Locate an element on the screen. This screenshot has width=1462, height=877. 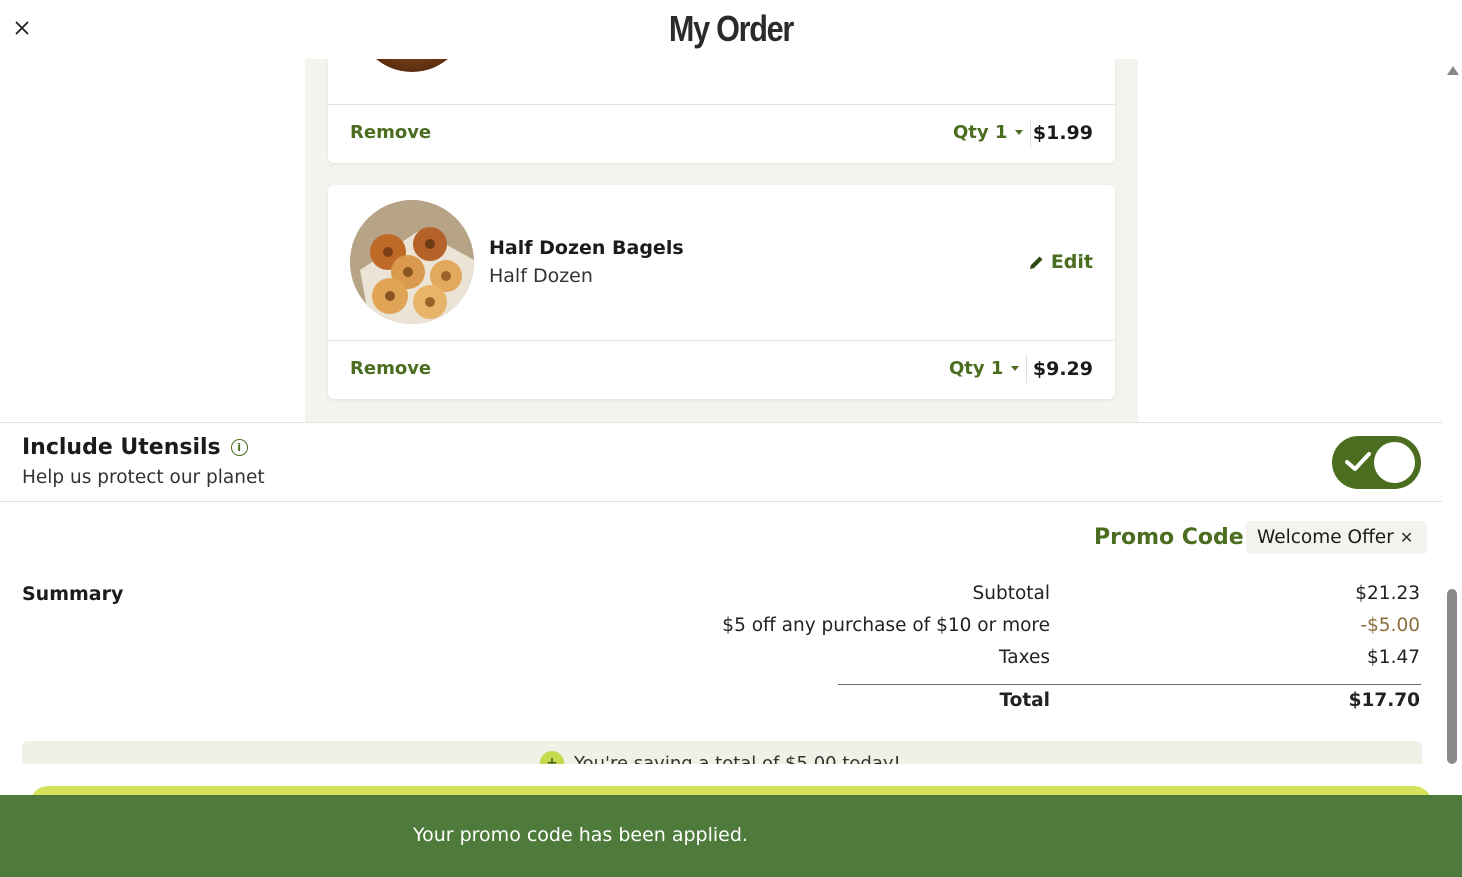
summary-title: Summary is located at coordinates (73, 594).